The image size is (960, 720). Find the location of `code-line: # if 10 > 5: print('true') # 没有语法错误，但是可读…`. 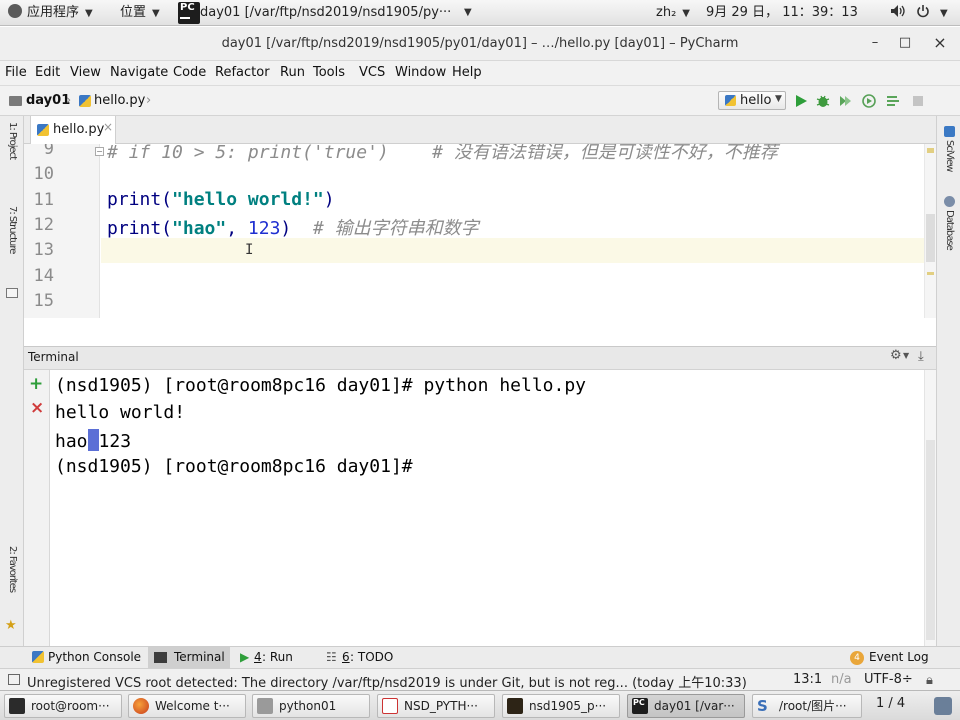

code-line: # if 10 > 5: print('true') # 没有语法错误，但是可读… is located at coordinates (442, 154).